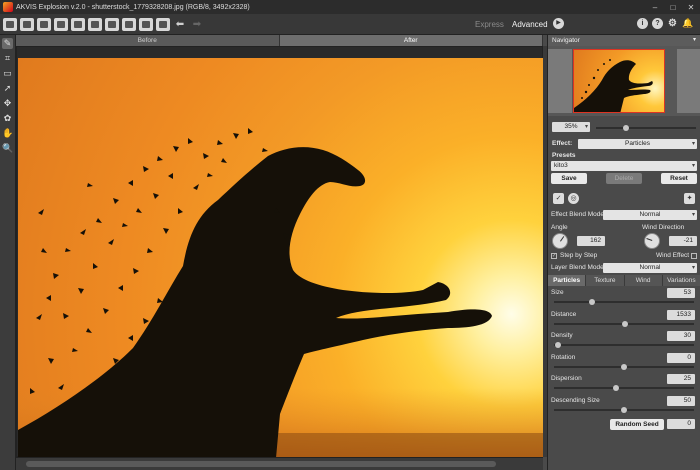  I want to click on direction-icon: ➚, so click(7, 88).